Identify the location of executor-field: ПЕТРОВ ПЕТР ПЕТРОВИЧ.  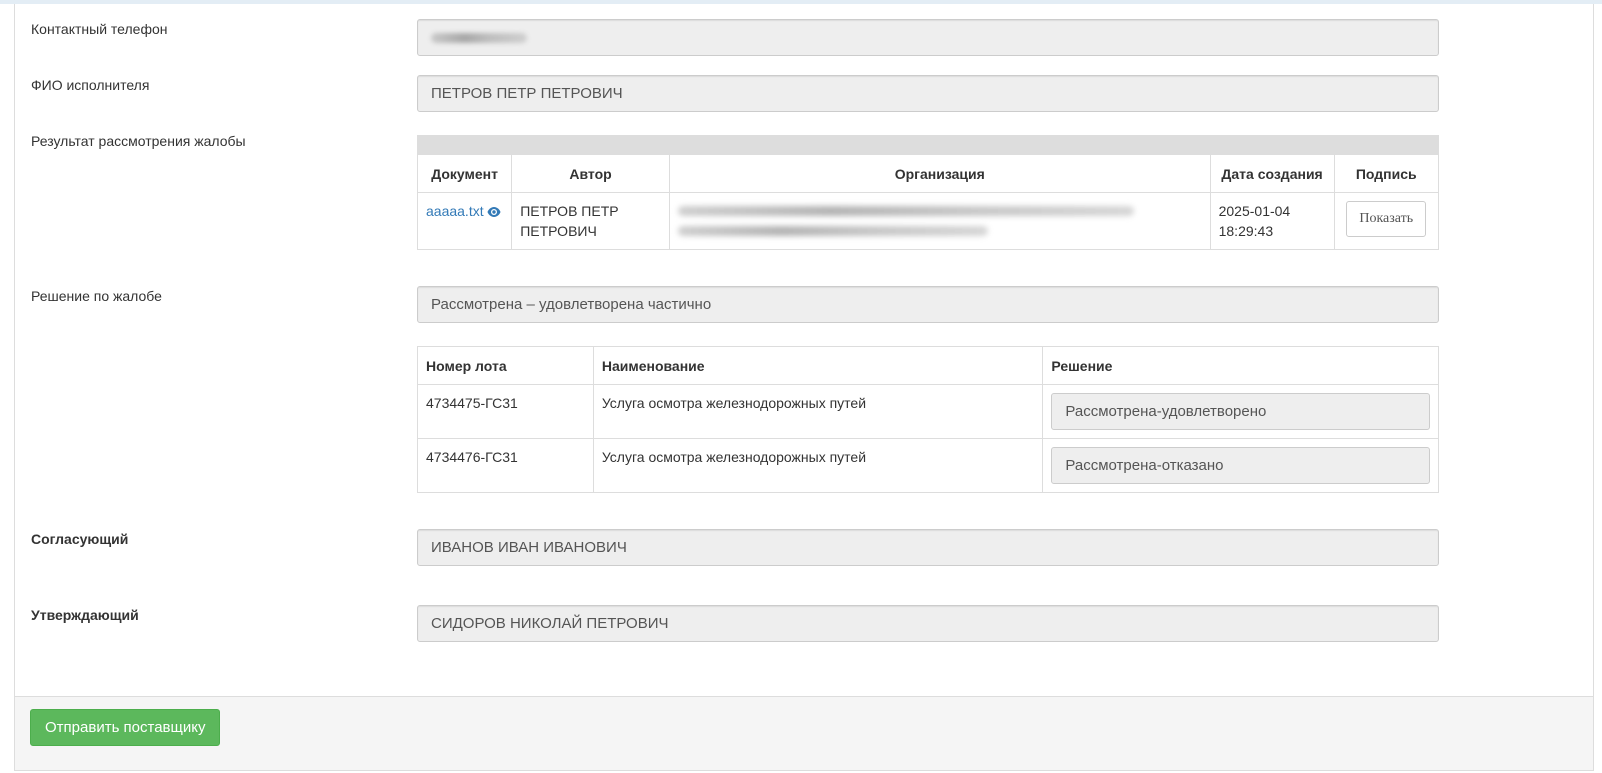
(928, 93).